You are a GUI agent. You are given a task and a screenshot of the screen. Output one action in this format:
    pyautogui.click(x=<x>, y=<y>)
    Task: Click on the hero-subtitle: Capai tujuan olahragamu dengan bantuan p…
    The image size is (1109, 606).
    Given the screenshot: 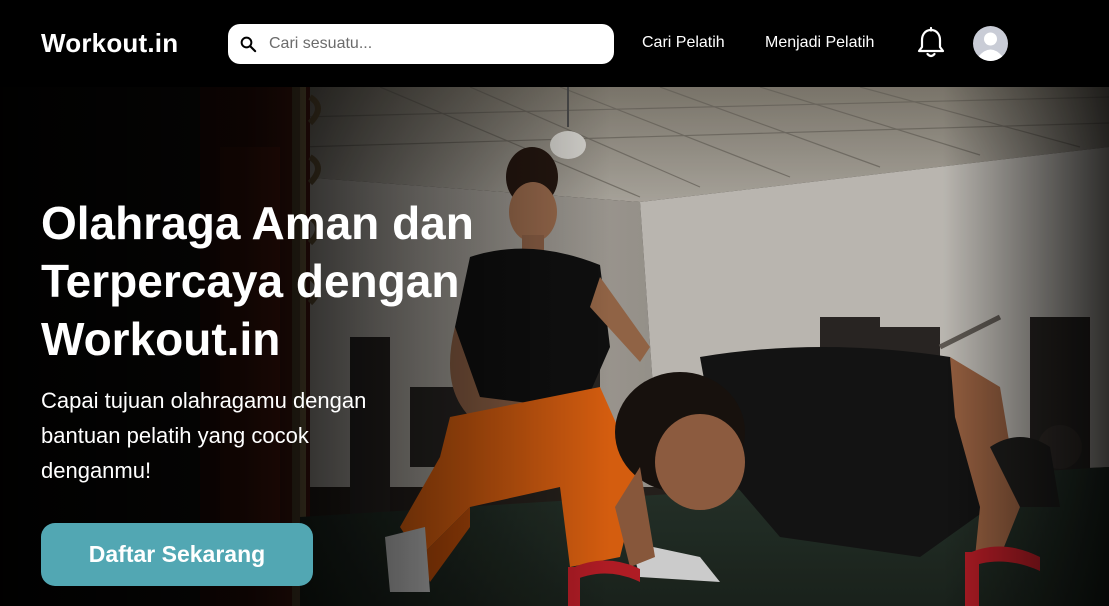 What is the action you would take?
    pyautogui.click(x=204, y=435)
    